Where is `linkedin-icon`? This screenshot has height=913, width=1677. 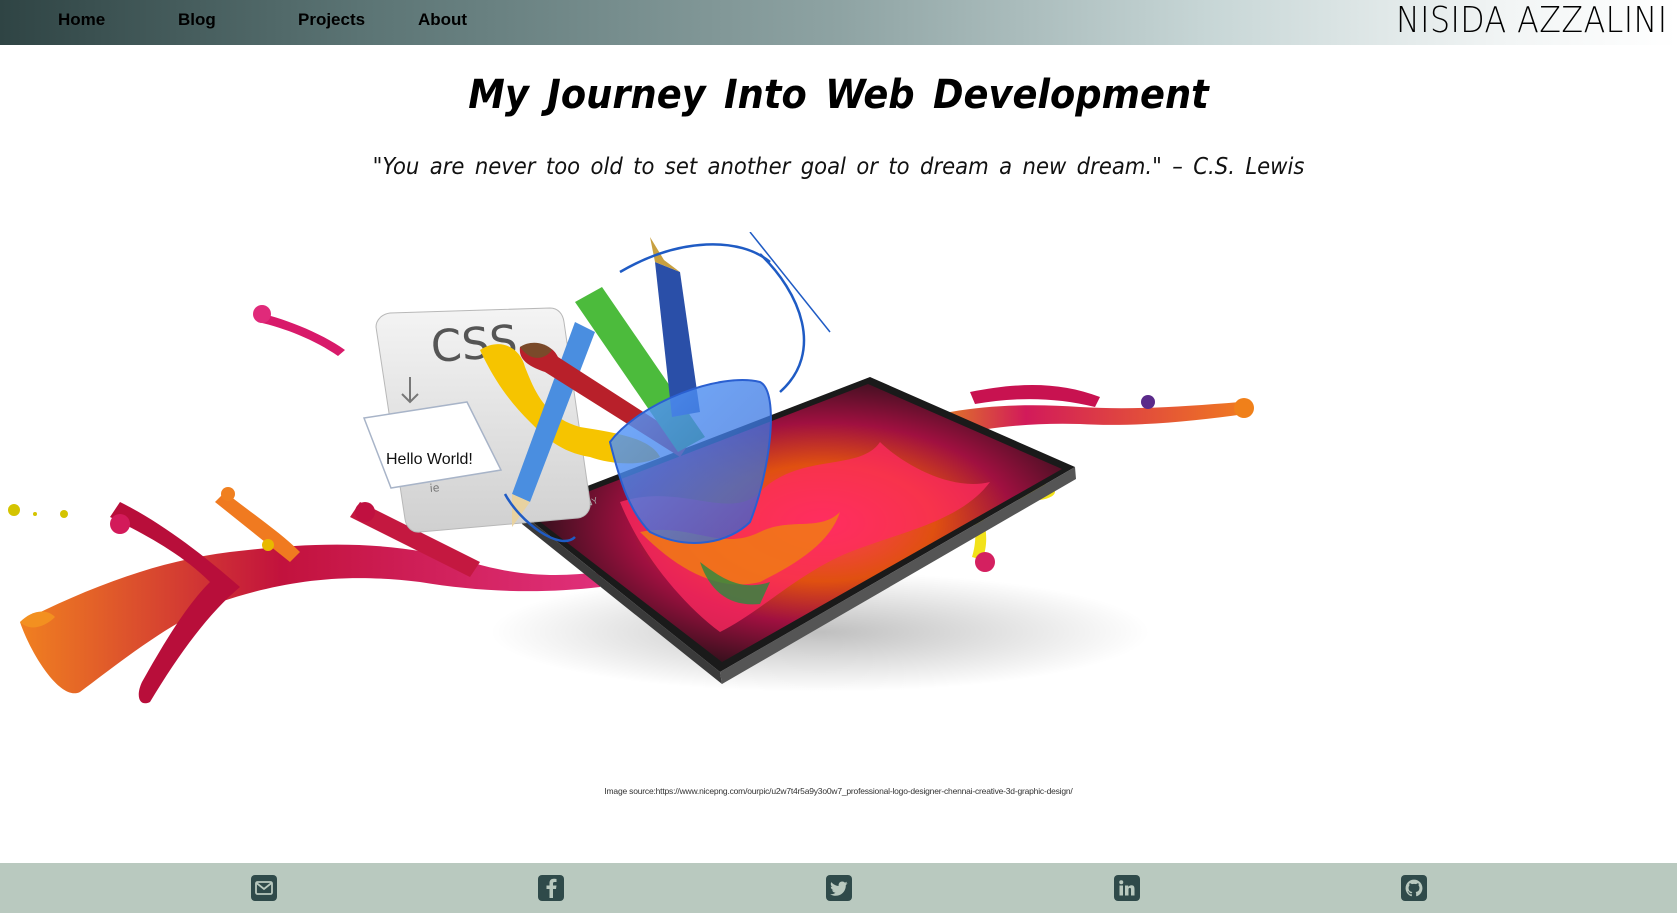 linkedin-icon is located at coordinates (1127, 888).